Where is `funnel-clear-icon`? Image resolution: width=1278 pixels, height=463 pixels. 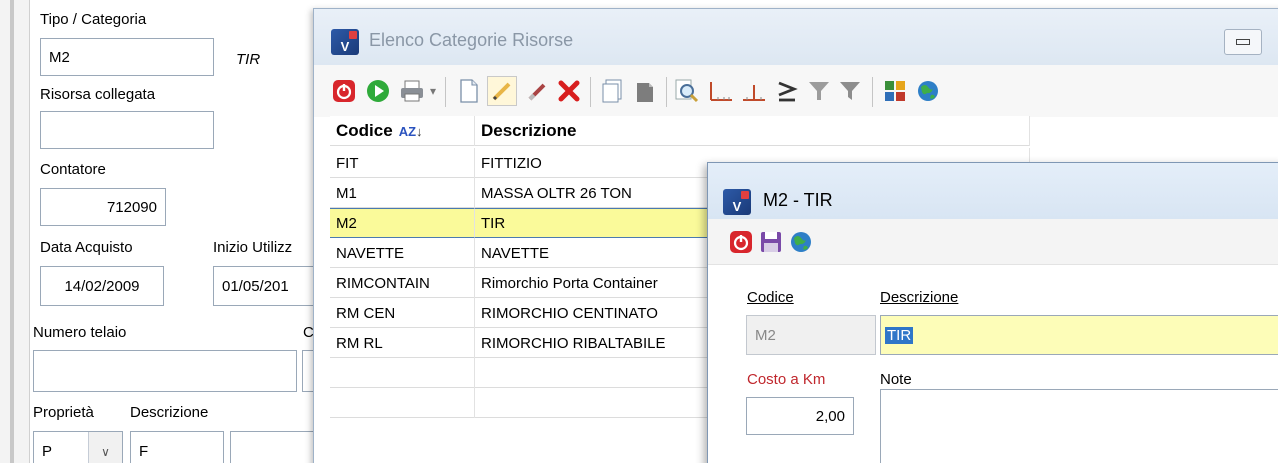 funnel-clear-icon is located at coordinates (850, 91).